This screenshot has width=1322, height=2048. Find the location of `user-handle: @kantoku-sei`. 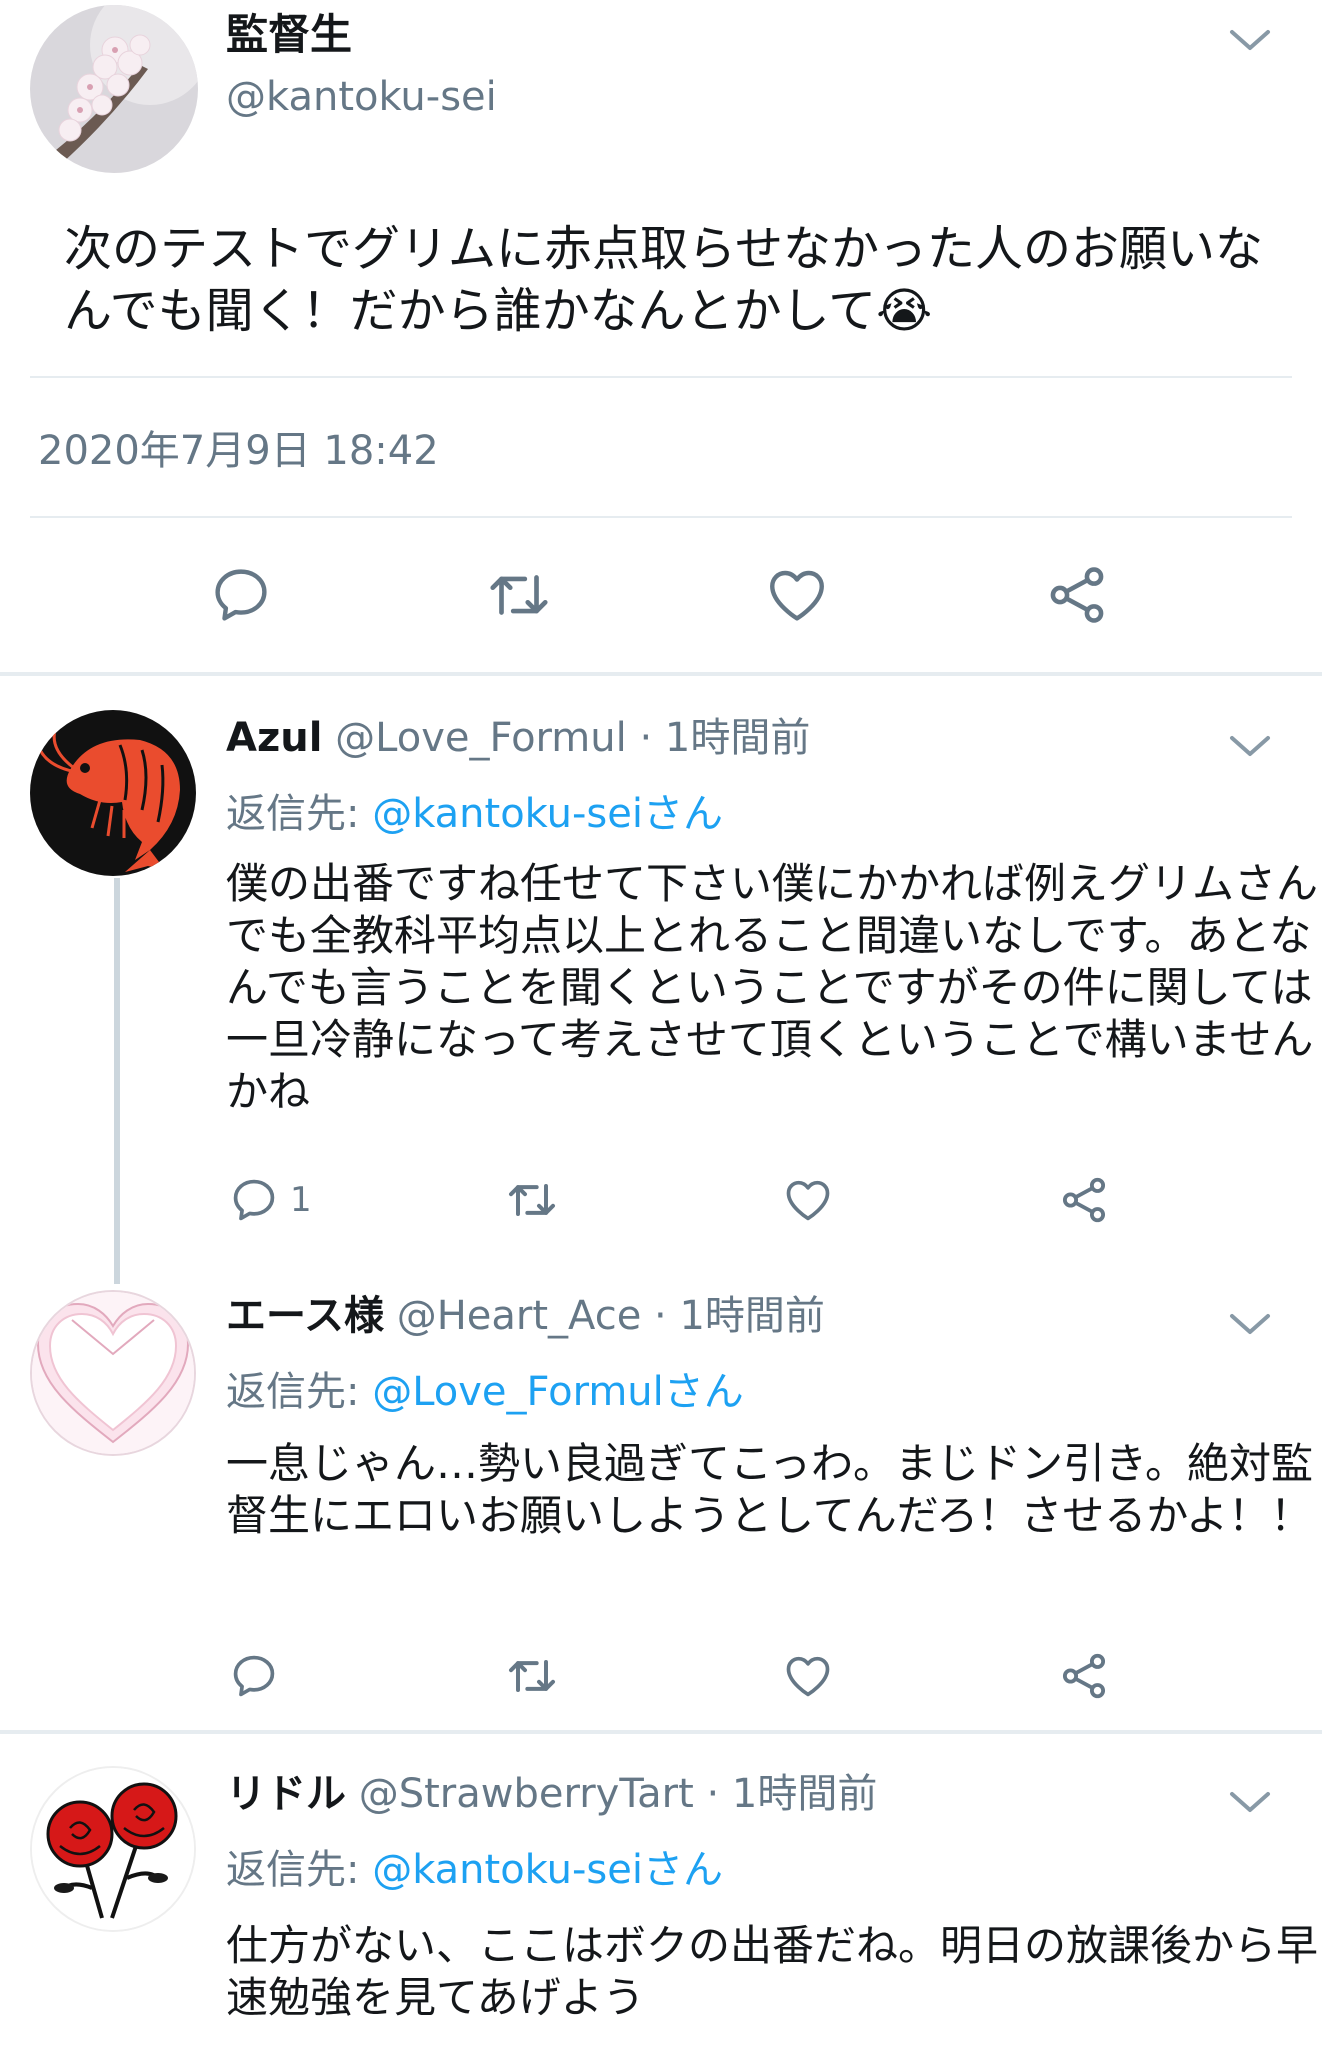

user-handle: @kantoku-sei is located at coordinates (361, 97).